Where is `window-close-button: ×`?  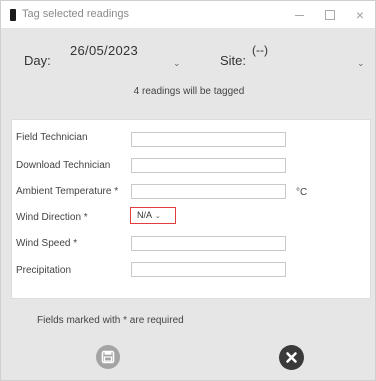
window-close-button: × is located at coordinates (360, 15).